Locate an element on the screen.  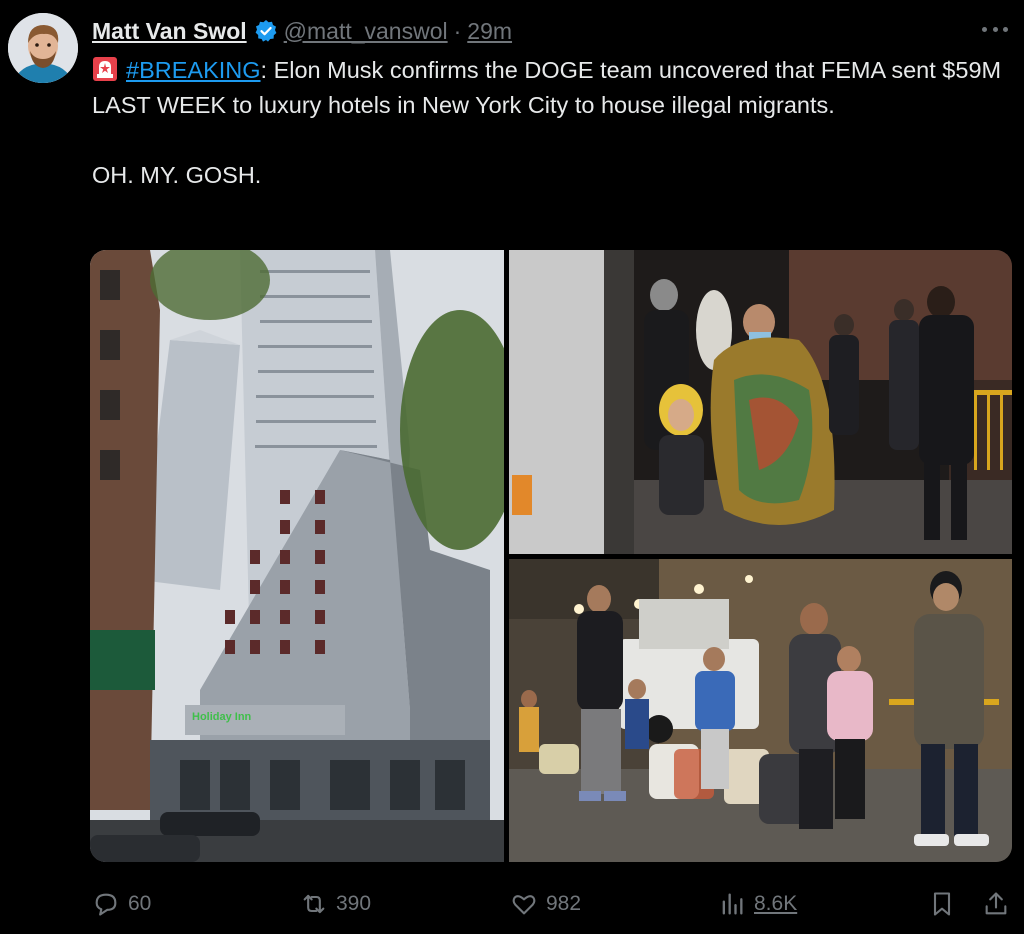
repost-button: 390 is located at coordinates (335, 904).